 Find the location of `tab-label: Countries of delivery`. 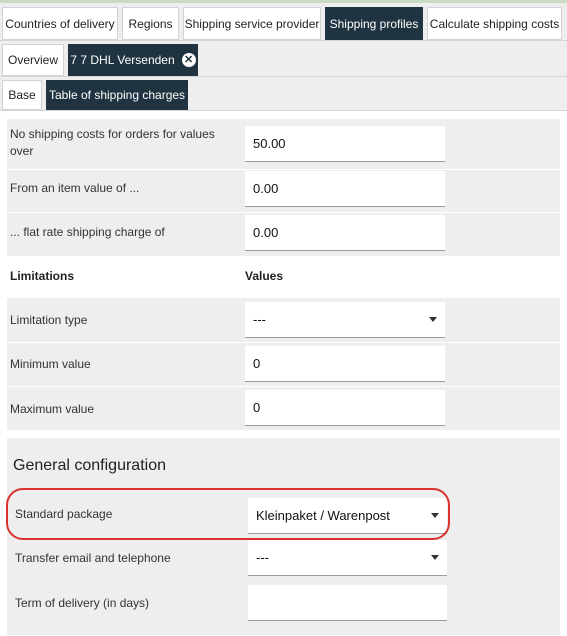

tab-label: Countries of delivery is located at coordinates (60, 23).